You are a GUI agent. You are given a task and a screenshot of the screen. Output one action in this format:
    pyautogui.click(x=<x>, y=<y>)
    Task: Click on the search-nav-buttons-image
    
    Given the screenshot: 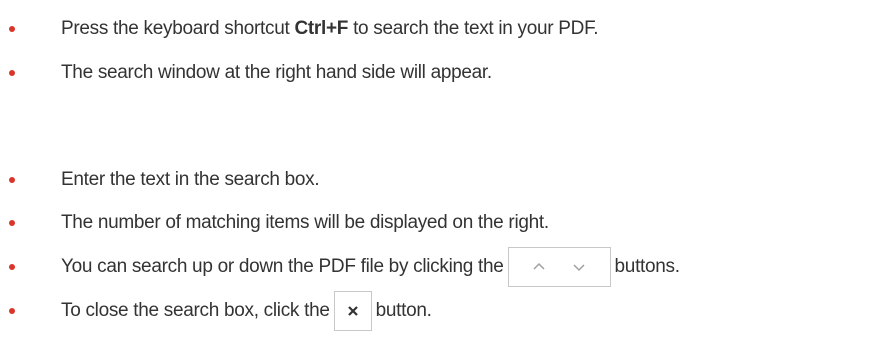 What is the action you would take?
    pyautogui.click(x=559, y=267)
    